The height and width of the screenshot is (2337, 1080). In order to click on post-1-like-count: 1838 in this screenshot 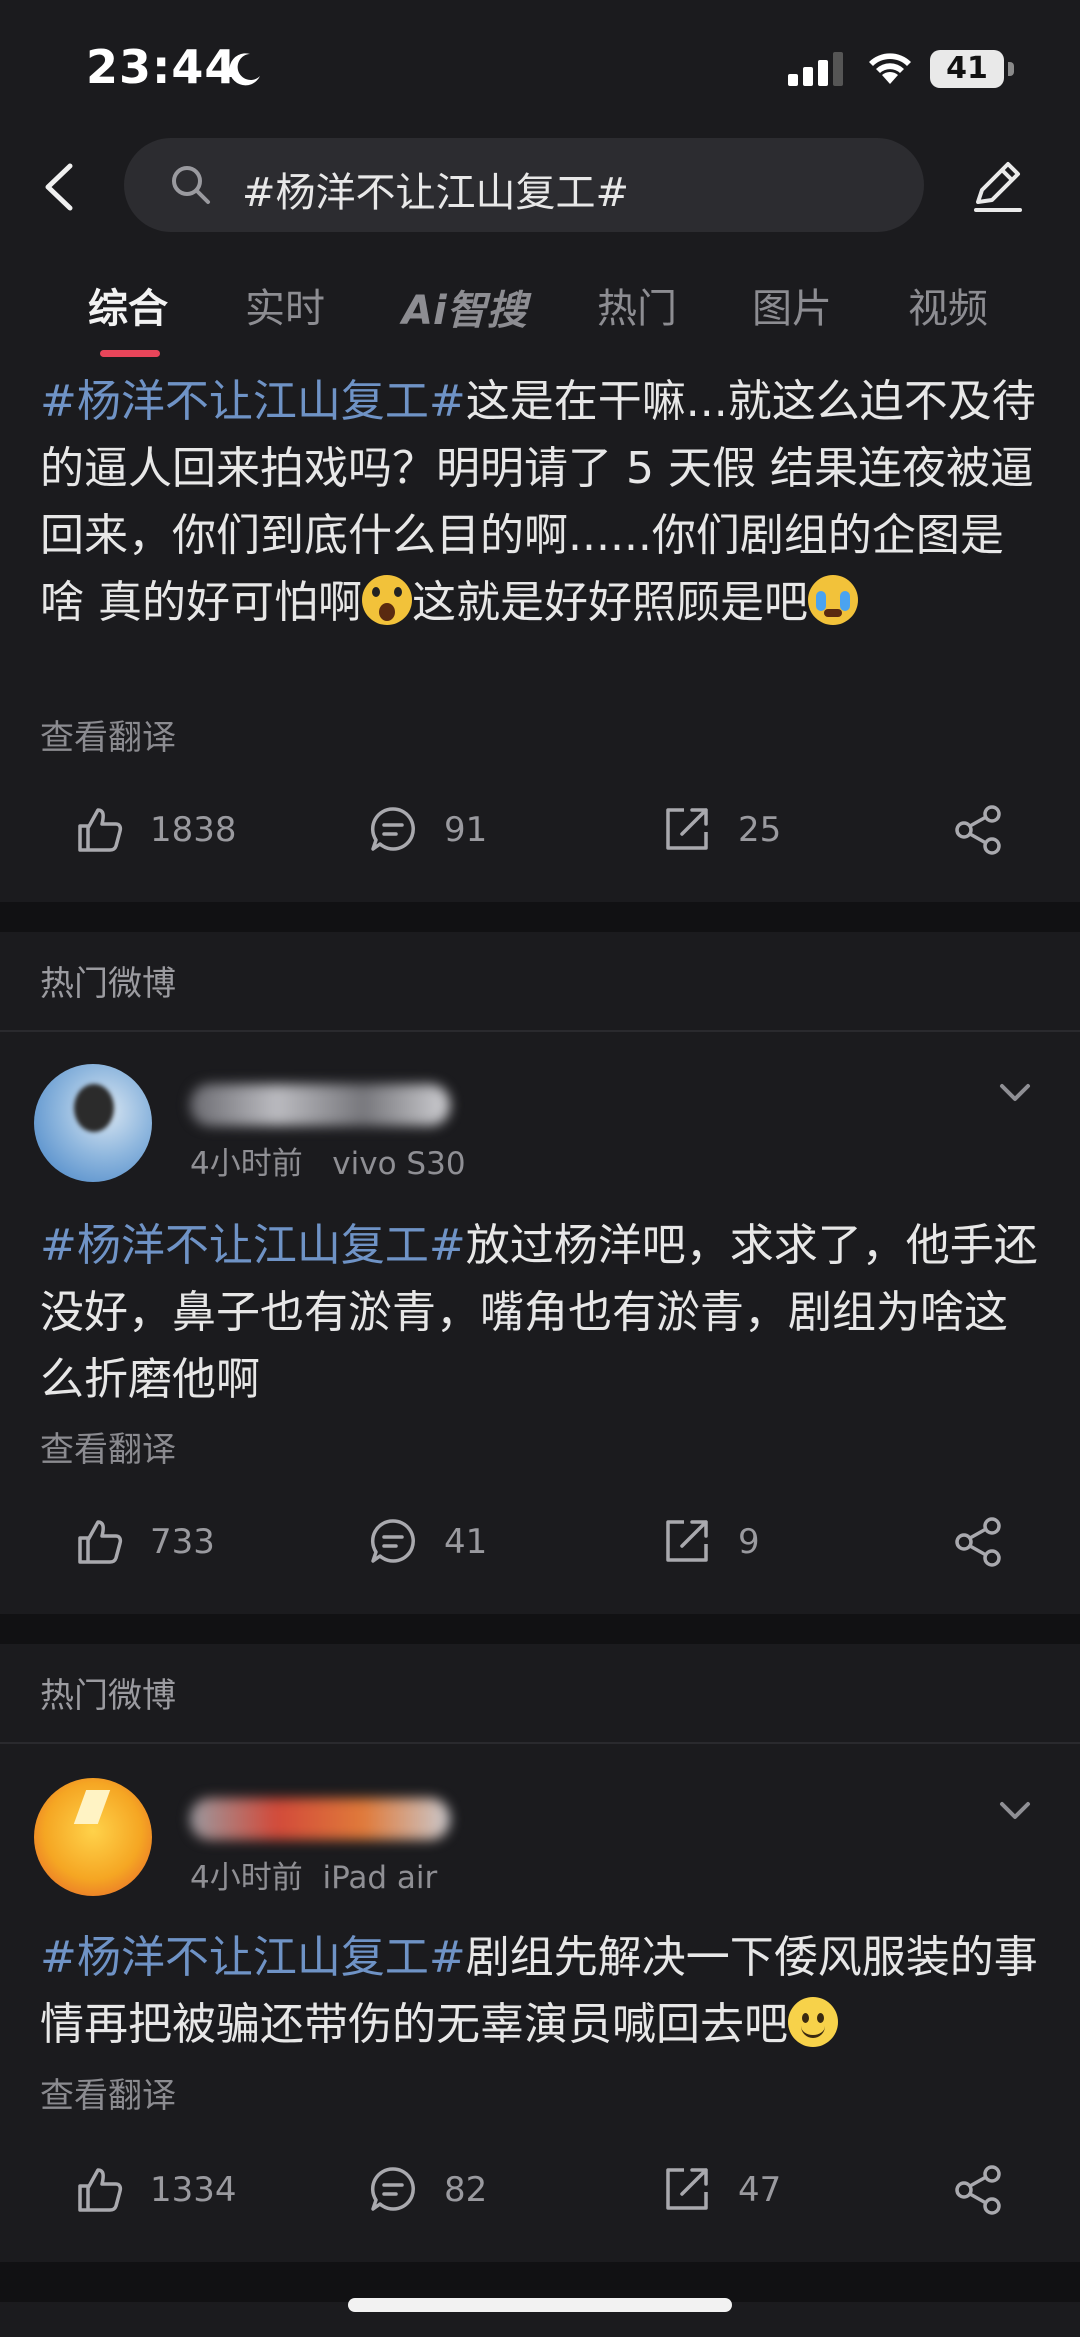, I will do `click(193, 830)`.